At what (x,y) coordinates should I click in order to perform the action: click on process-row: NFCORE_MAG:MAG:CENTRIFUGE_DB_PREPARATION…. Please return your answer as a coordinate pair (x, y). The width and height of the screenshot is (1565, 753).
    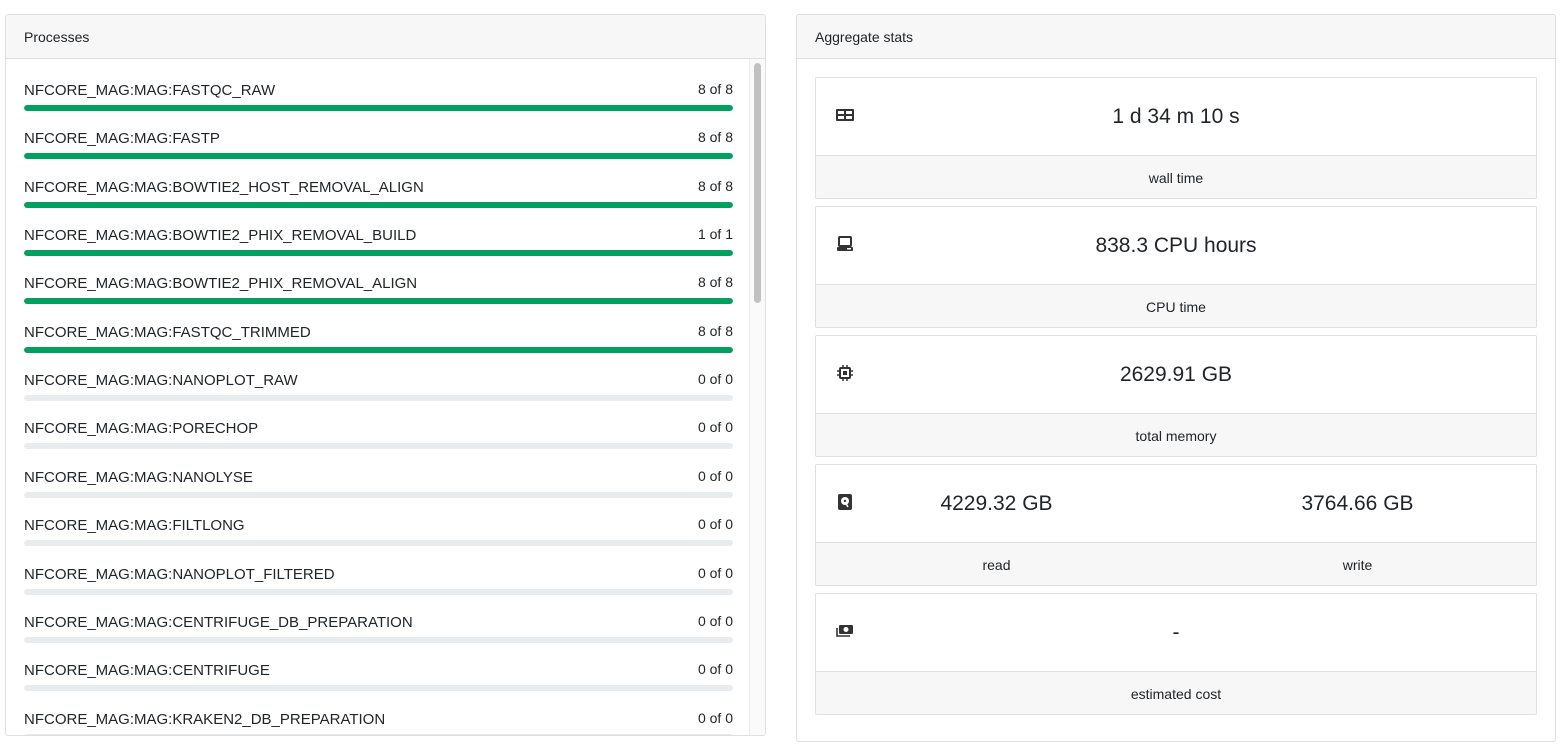
    Looking at the image, I should click on (378, 637).